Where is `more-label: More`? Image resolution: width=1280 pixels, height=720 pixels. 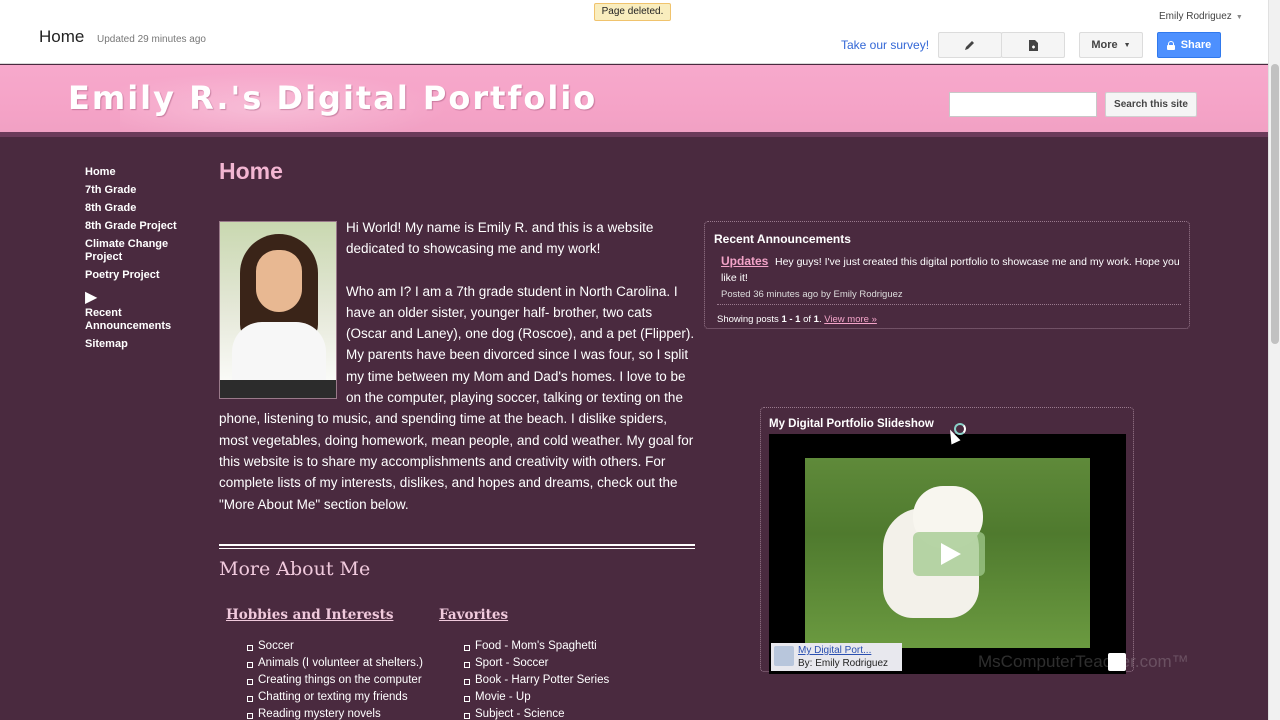
more-label: More is located at coordinates (1104, 45).